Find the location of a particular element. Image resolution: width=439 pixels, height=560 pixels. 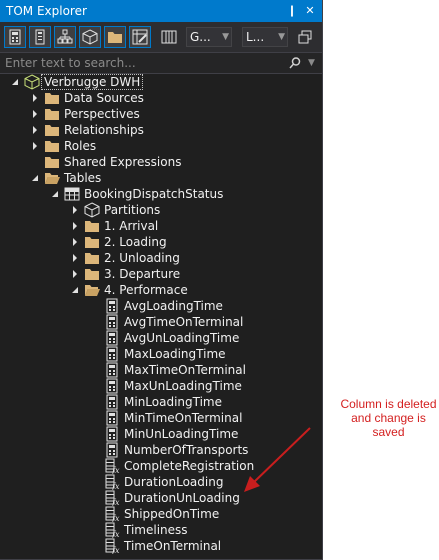

tree-item: fx TimeOnTerminal is located at coordinates (161, 546).